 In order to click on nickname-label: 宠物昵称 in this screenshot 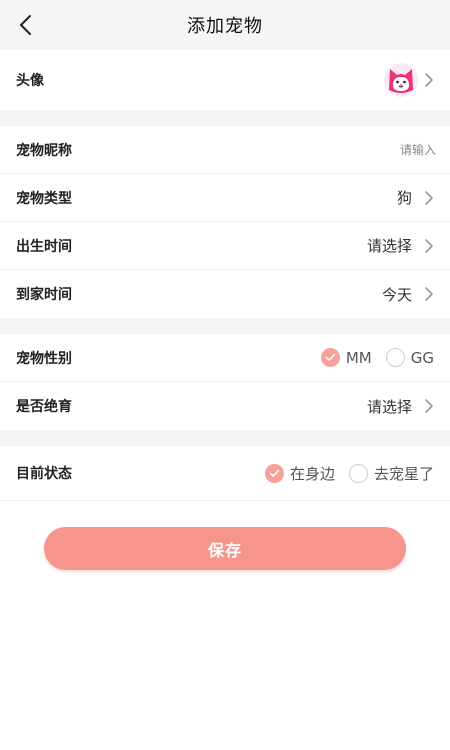, I will do `click(44, 150)`.